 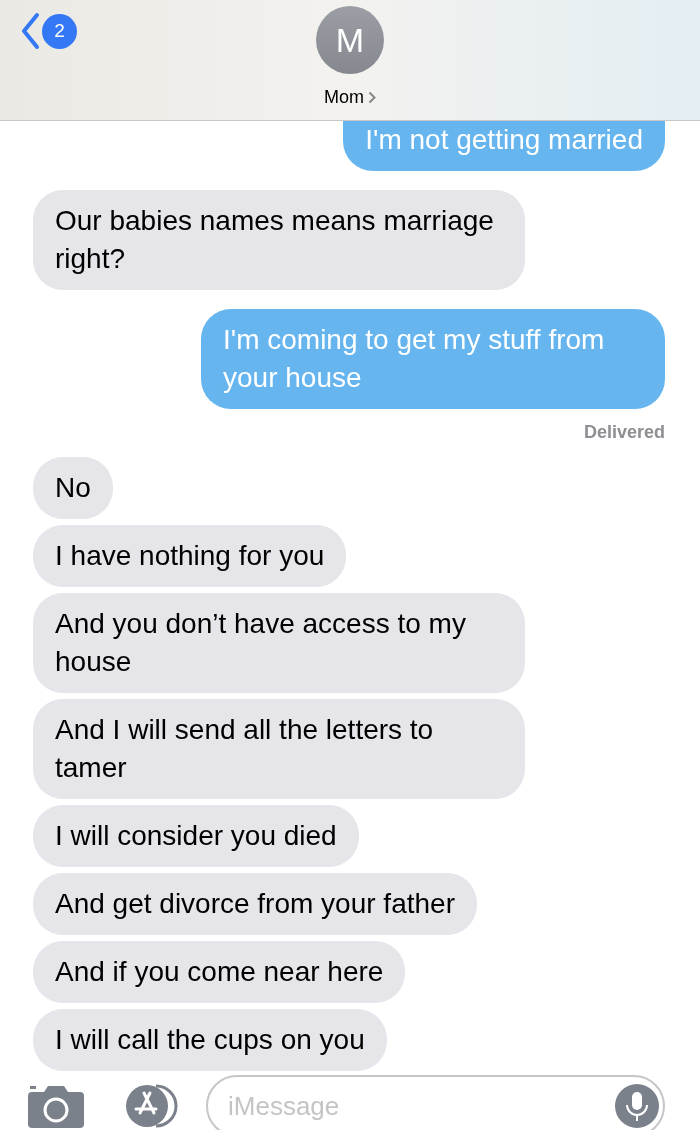 I want to click on received-message-bubble: And get divorce from your father, so click(x=255, y=904).